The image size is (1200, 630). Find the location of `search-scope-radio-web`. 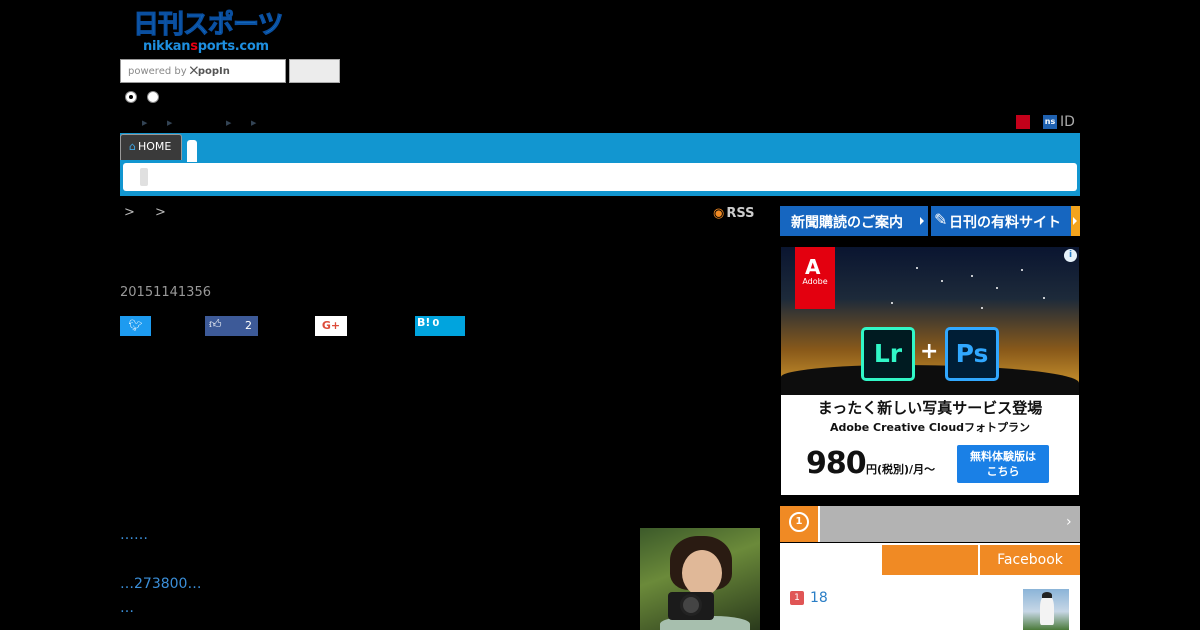

search-scope-radio-web is located at coordinates (153, 97).